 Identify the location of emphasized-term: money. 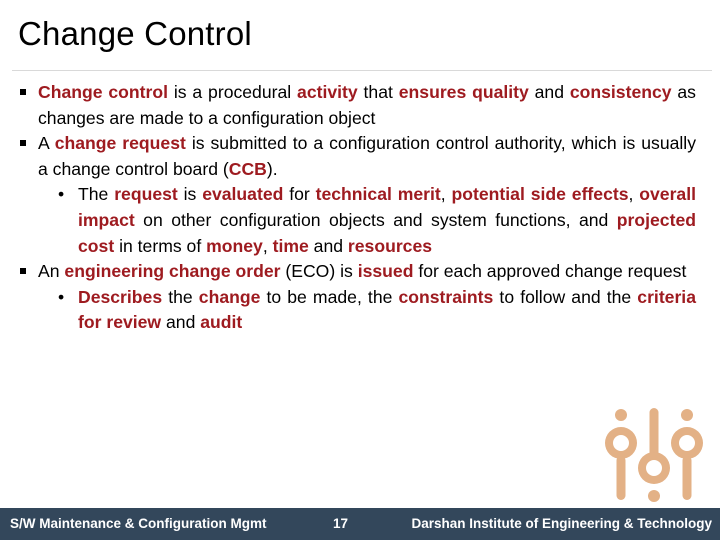
(234, 245).